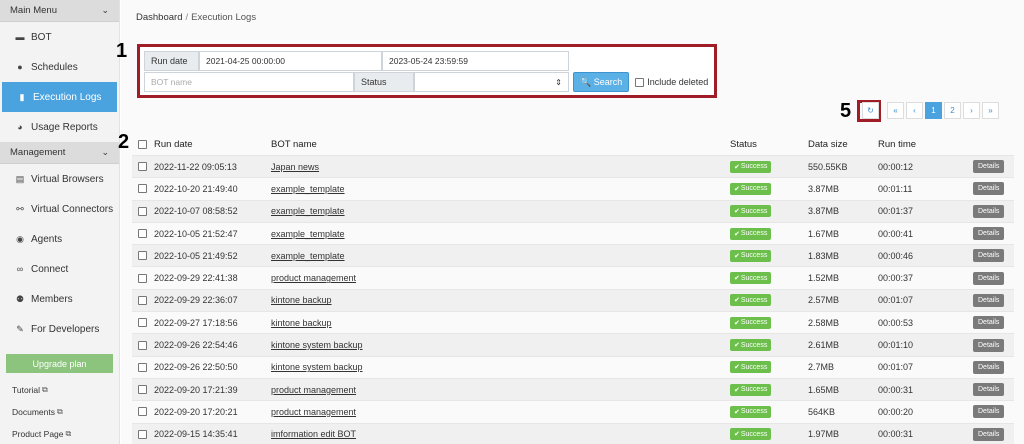 Image resolution: width=1024 pixels, height=444 pixels. What do you see at coordinates (491, 82) in the screenshot?
I see `status-select: ⇕` at bounding box center [491, 82].